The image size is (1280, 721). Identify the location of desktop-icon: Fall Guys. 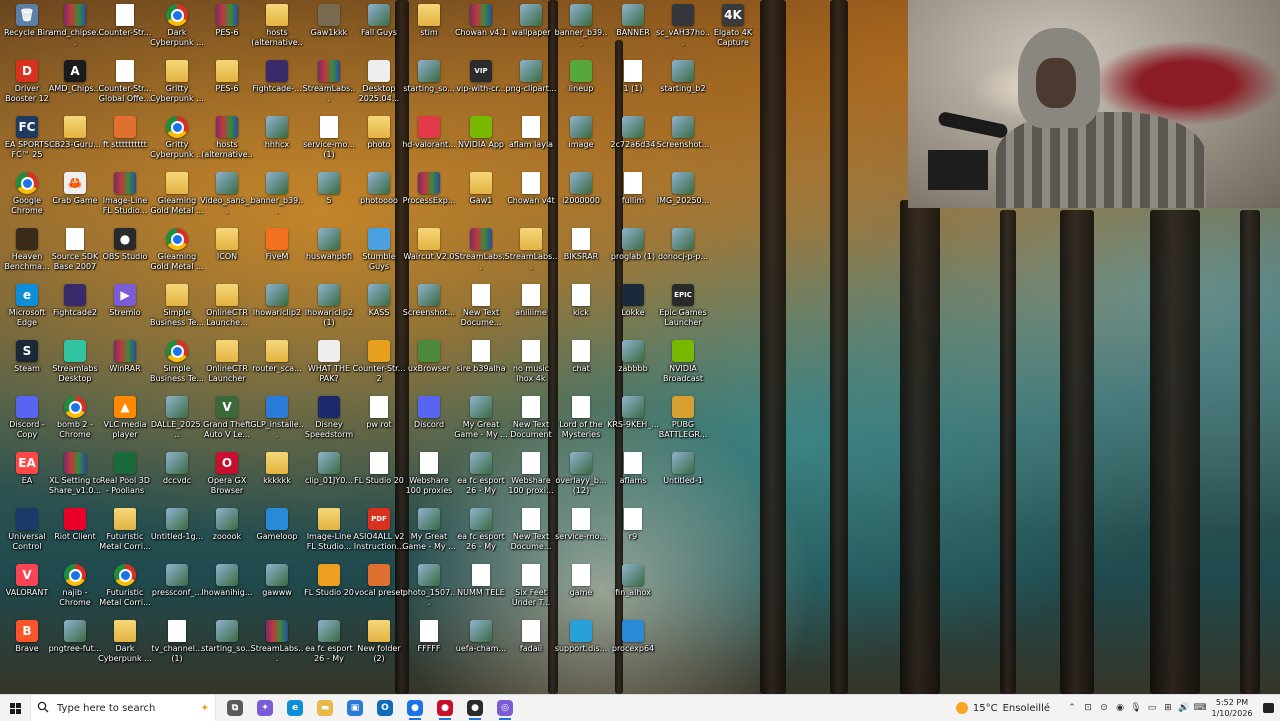
(379, 29).